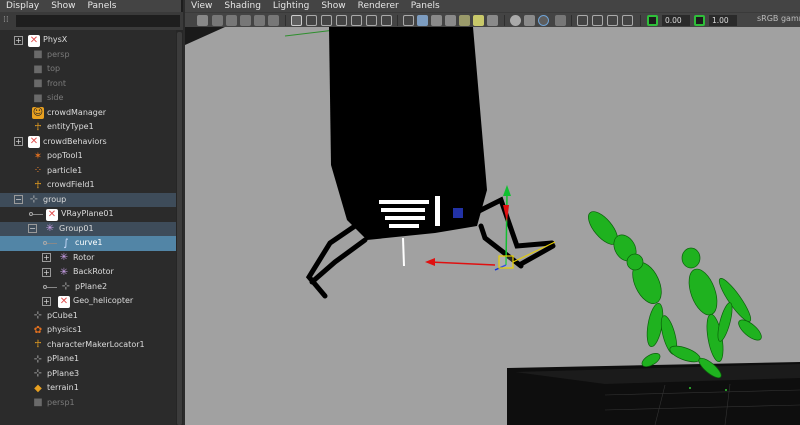  What do you see at coordinates (560, 20) in the screenshot?
I see `depth-of-field-icon` at bounding box center [560, 20].